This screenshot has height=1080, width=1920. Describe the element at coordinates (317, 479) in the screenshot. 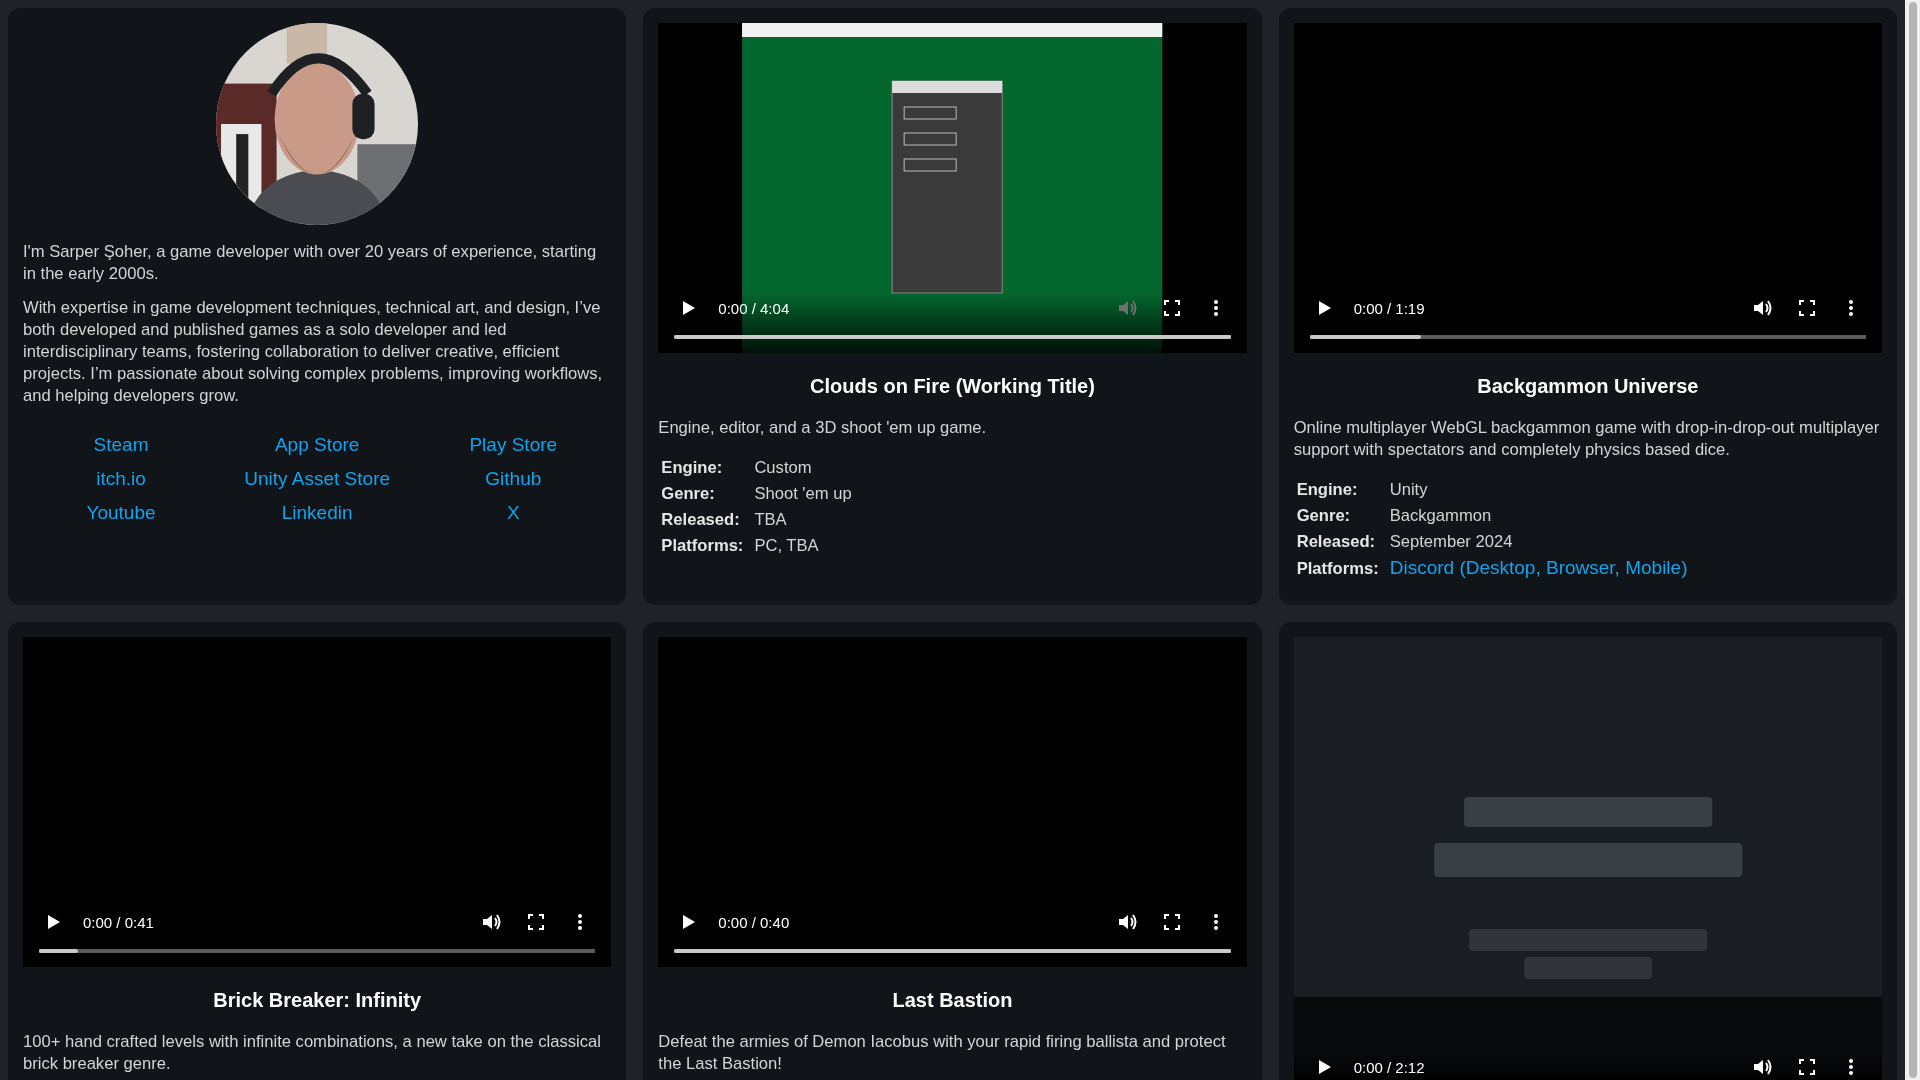

I see `profile-link: Unity Asset Store` at that location.